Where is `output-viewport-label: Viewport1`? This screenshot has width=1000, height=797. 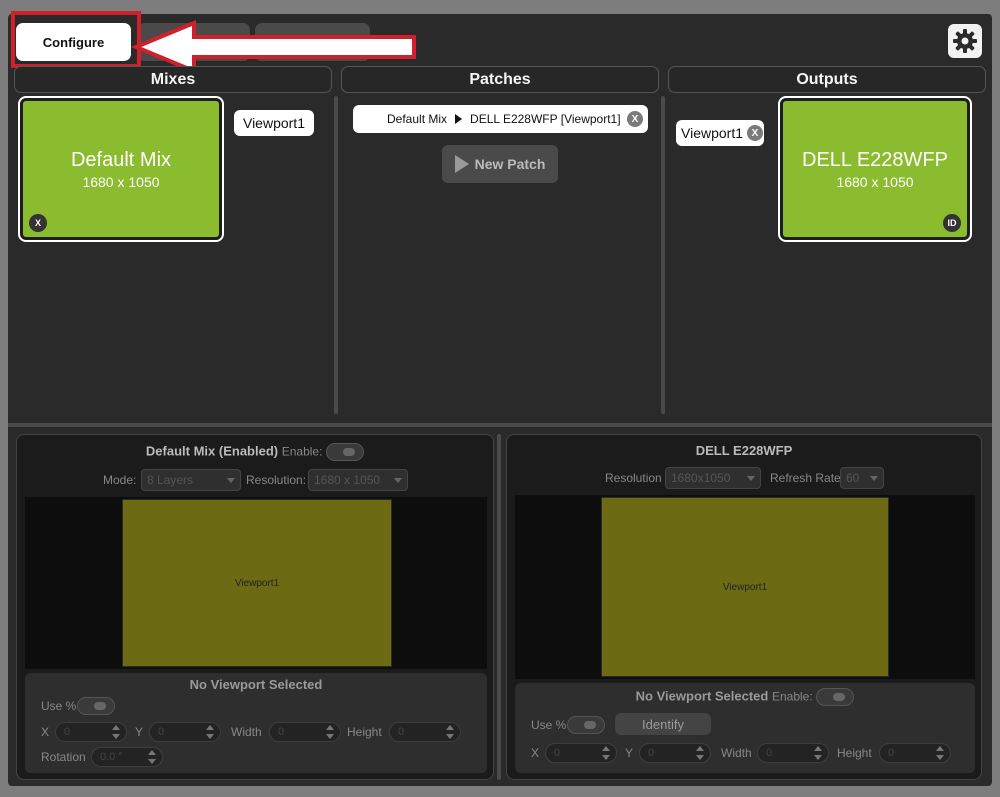 output-viewport-label: Viewport1 is located at coordinates (712, 133).